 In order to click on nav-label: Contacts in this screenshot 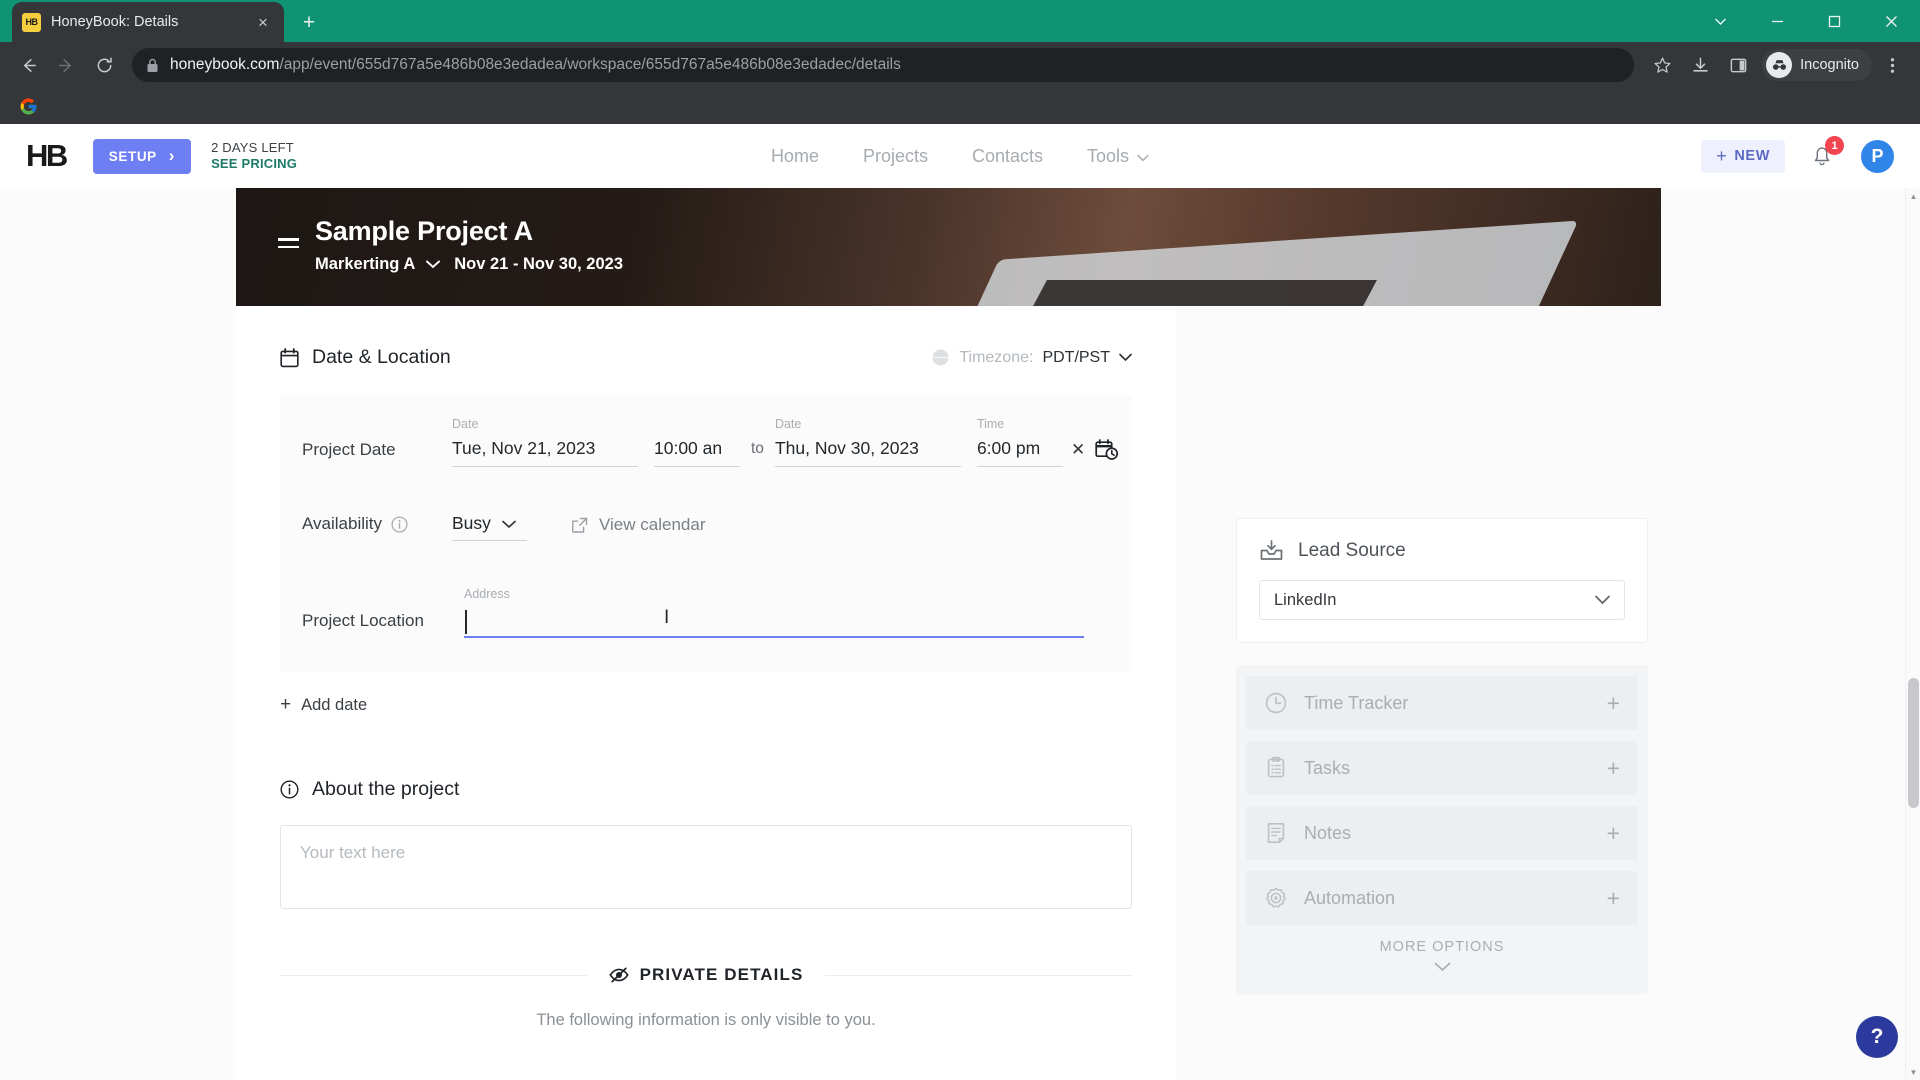, I will do `click(1007, 155)`.